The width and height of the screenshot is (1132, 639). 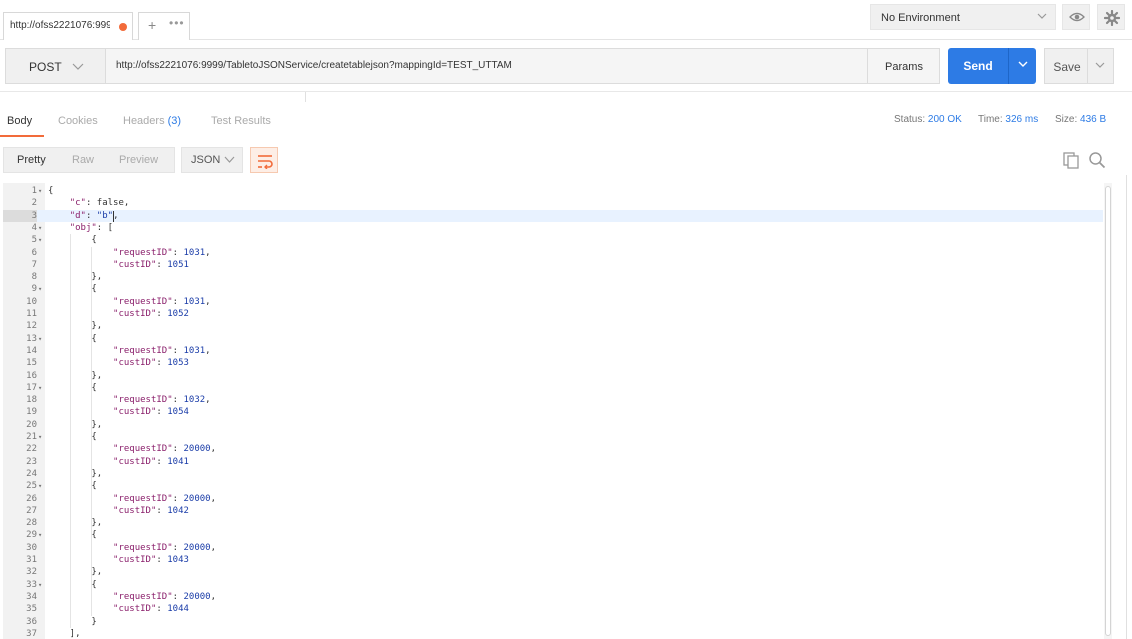 What do you see at coordinates (553, 633) in the screenshot?
I see `code-line: 37 ],` at bounding box center [553, 633].